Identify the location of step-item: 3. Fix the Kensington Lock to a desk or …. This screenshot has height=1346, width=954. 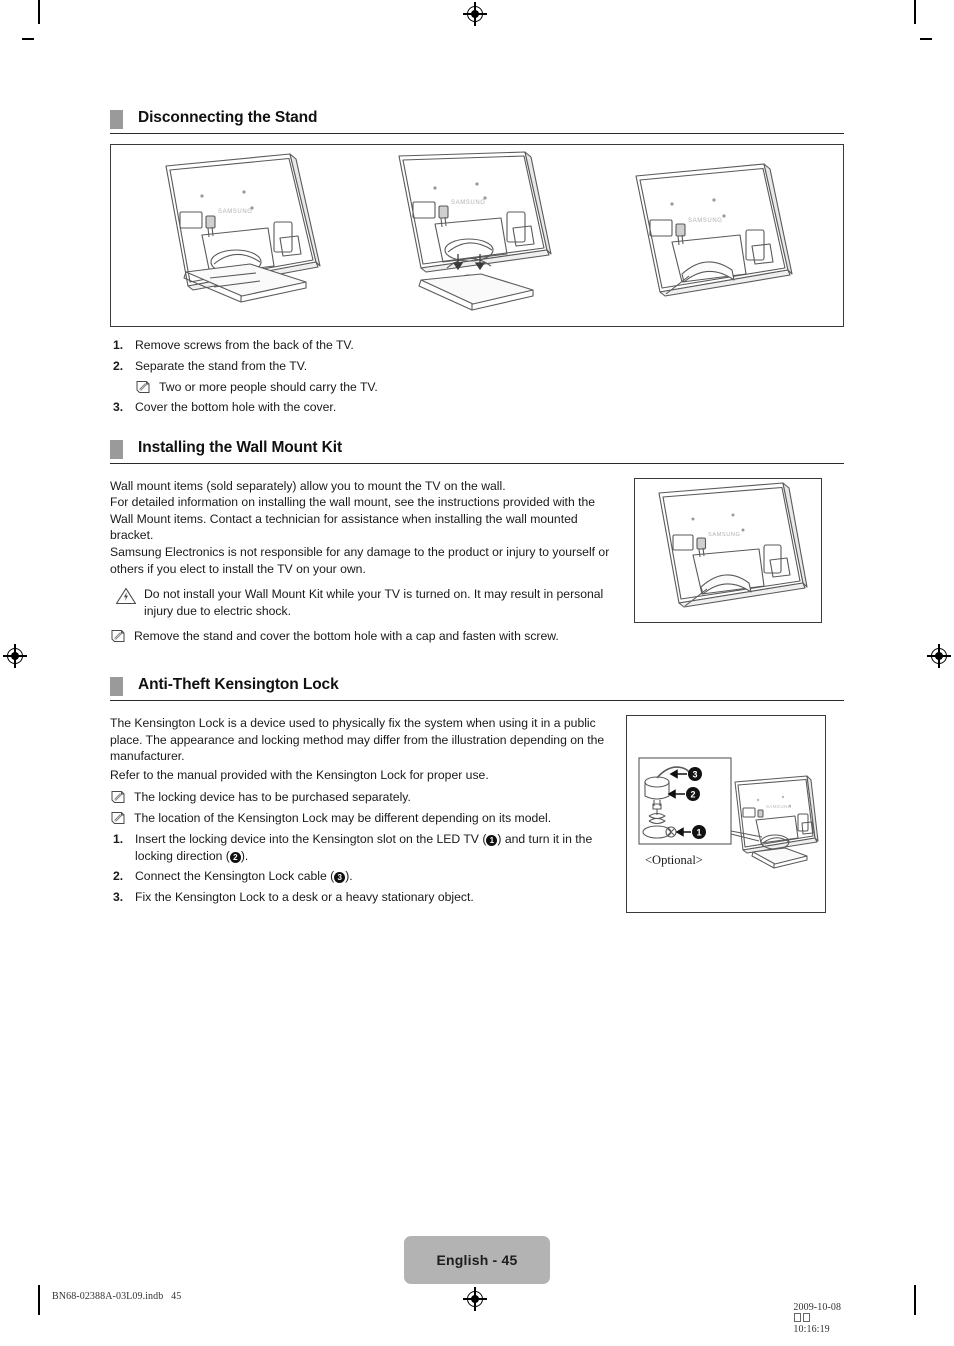
(360, 897).